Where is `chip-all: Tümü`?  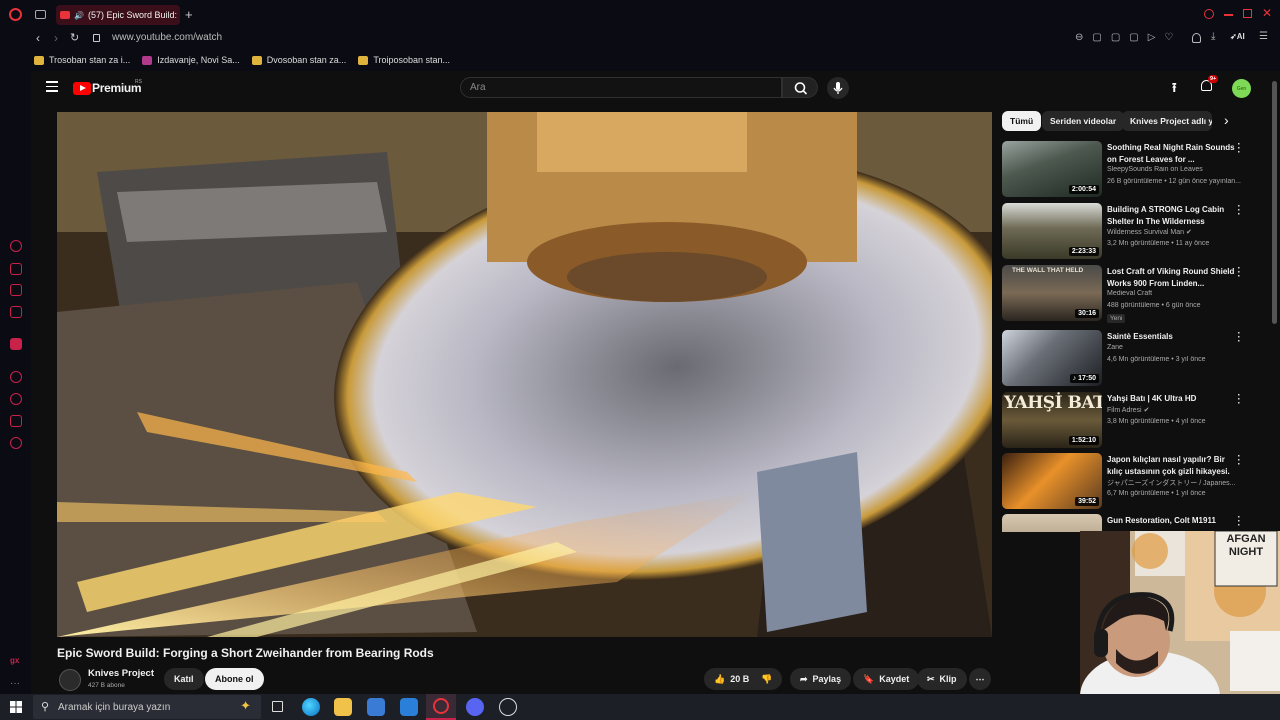 chip-all: Tümü is located at coordinates (1022, 121).